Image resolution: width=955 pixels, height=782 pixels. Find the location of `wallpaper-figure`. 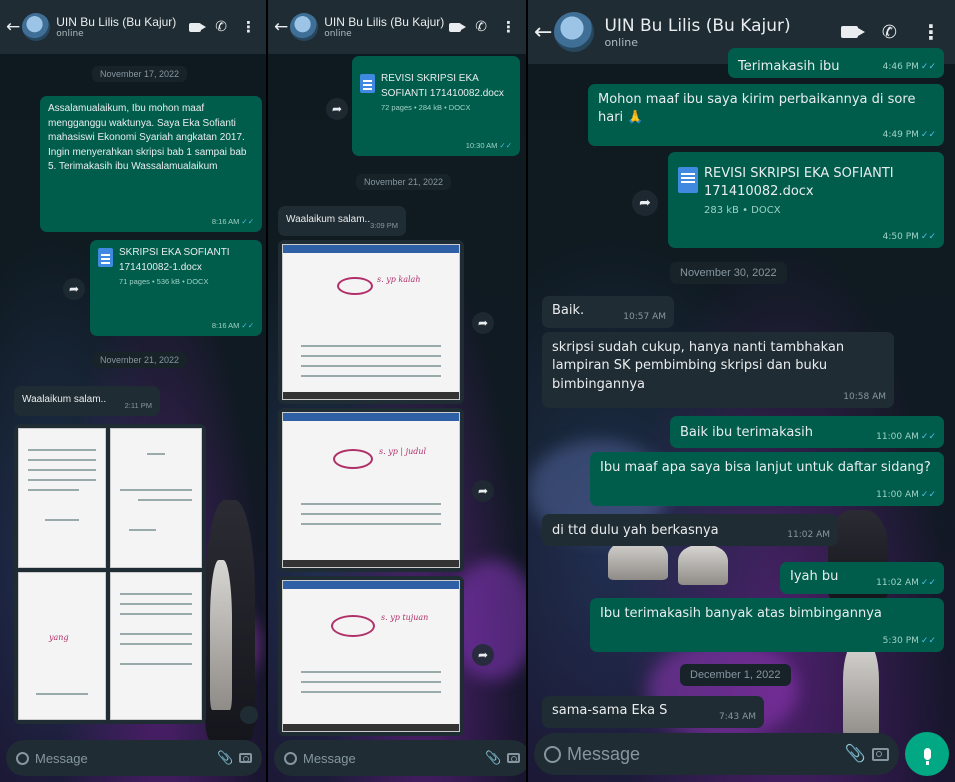

wallpaper-figure is located at coordinates (703, 565).